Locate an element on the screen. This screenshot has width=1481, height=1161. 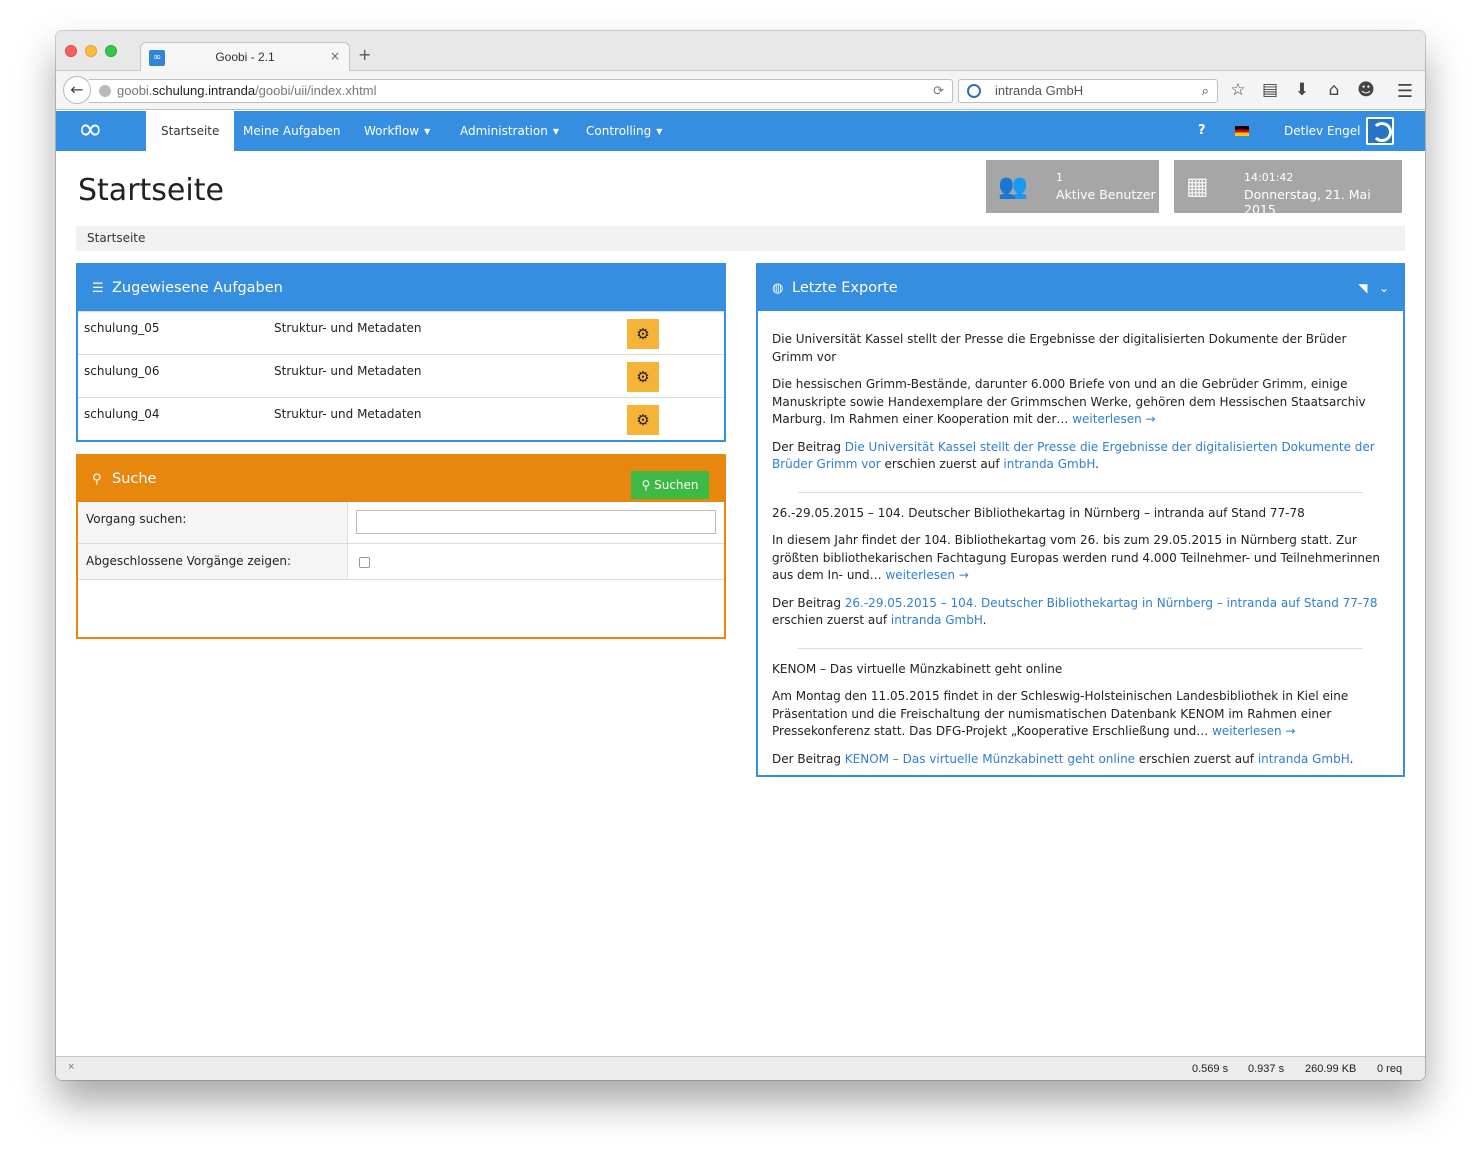
show-closed-checkbox is located at coordinates (364, 562).